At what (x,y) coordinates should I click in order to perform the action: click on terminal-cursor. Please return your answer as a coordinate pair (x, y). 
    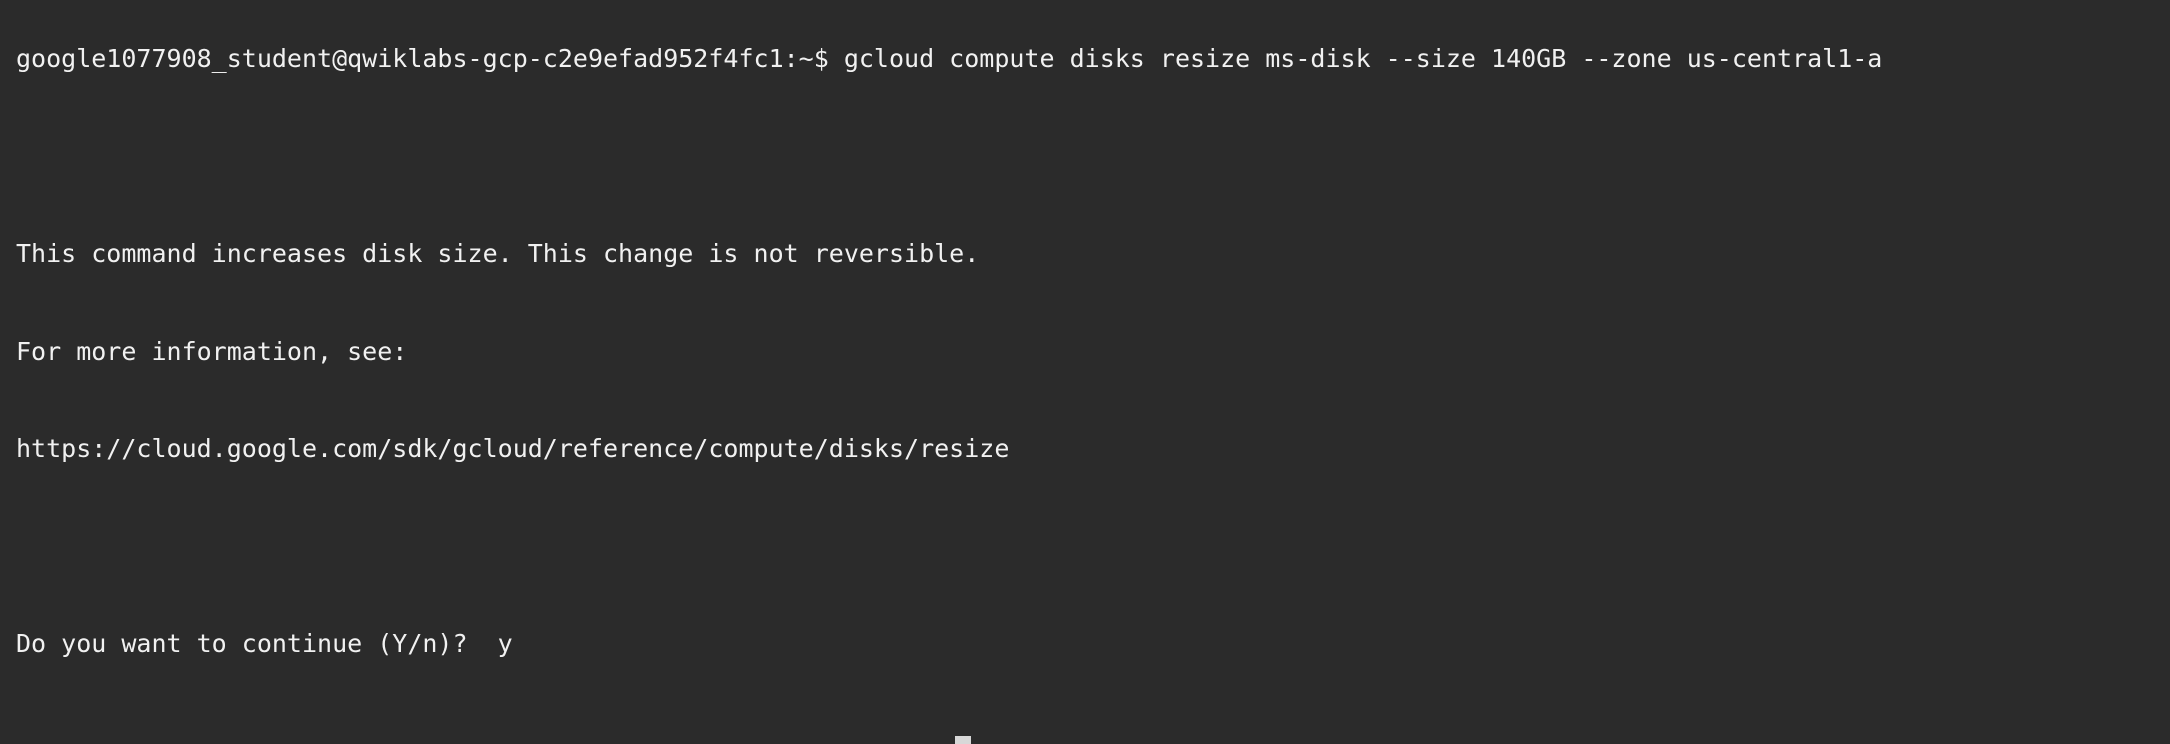
    Looking at the image, I should click on (963, 740).